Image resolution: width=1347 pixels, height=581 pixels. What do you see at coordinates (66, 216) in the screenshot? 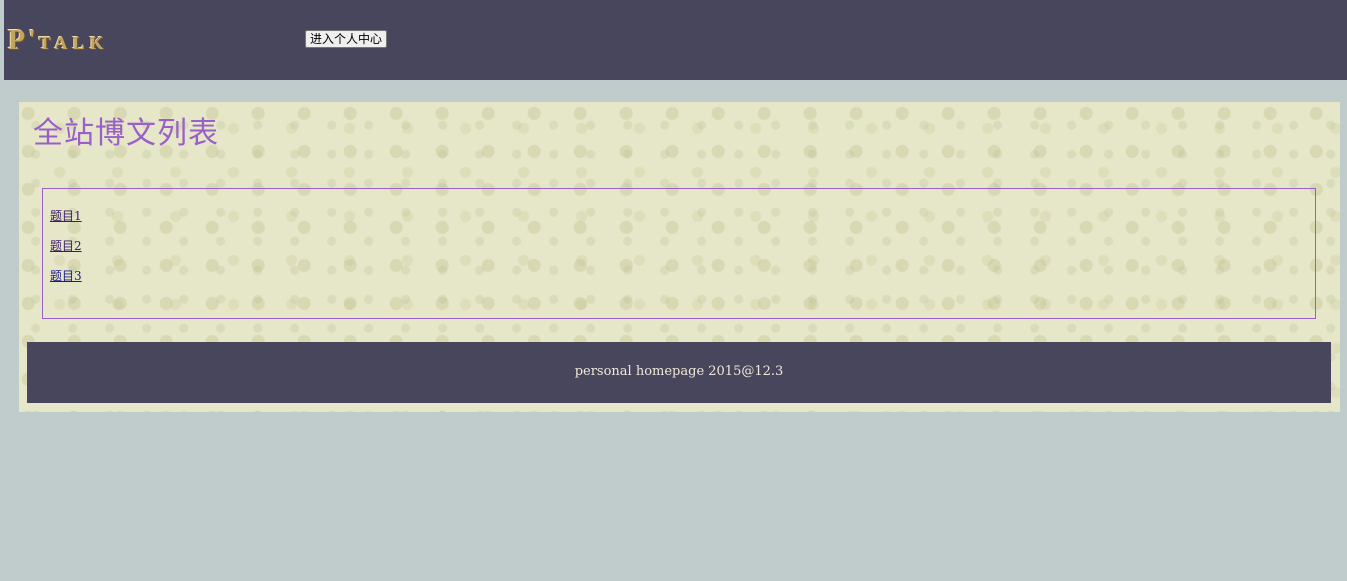
I see `post-link: 题目1` at bounding box center [66, 216].